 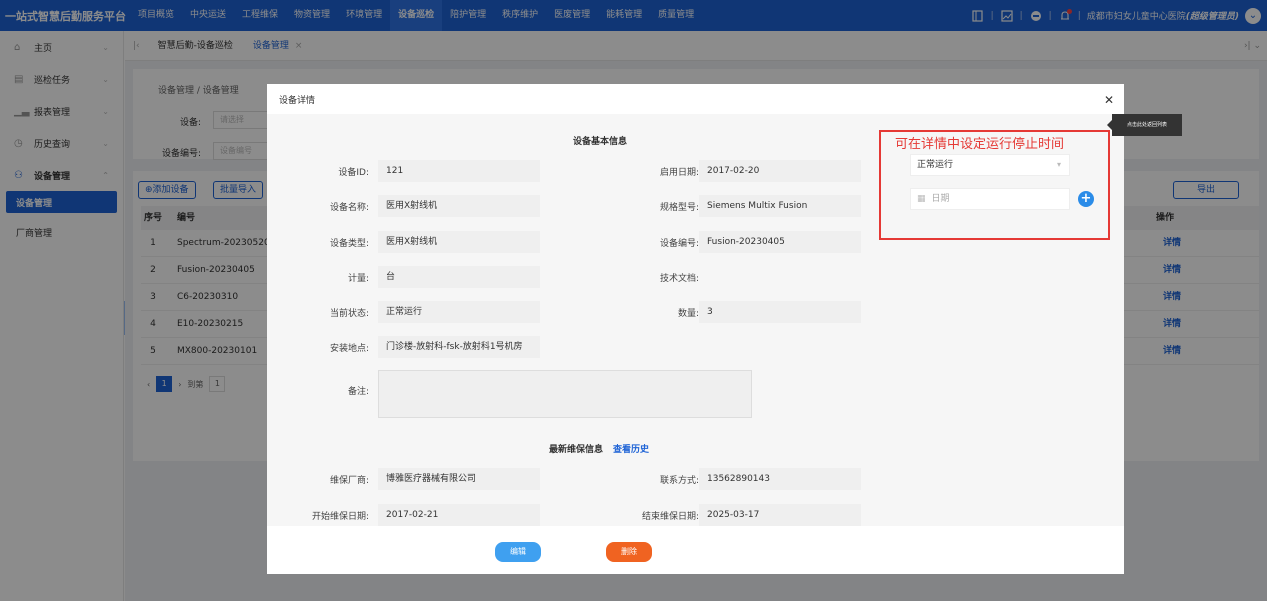 I want to click on maint-start-label: 开始维保日期:, so click(x=340, y=517).